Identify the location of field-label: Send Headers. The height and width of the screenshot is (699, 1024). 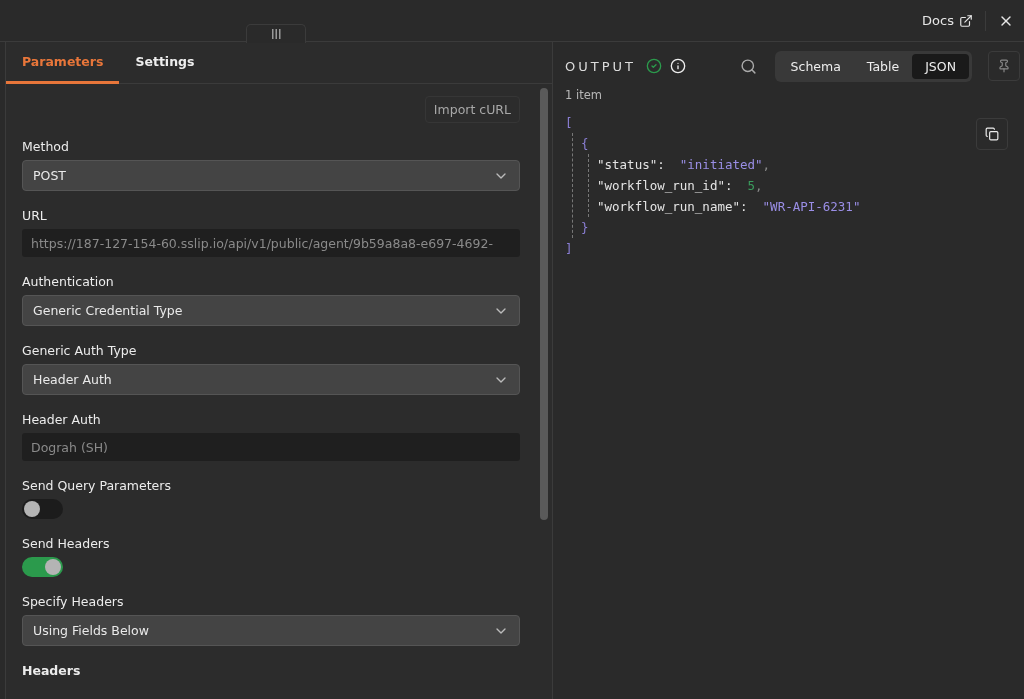
(66, 543).